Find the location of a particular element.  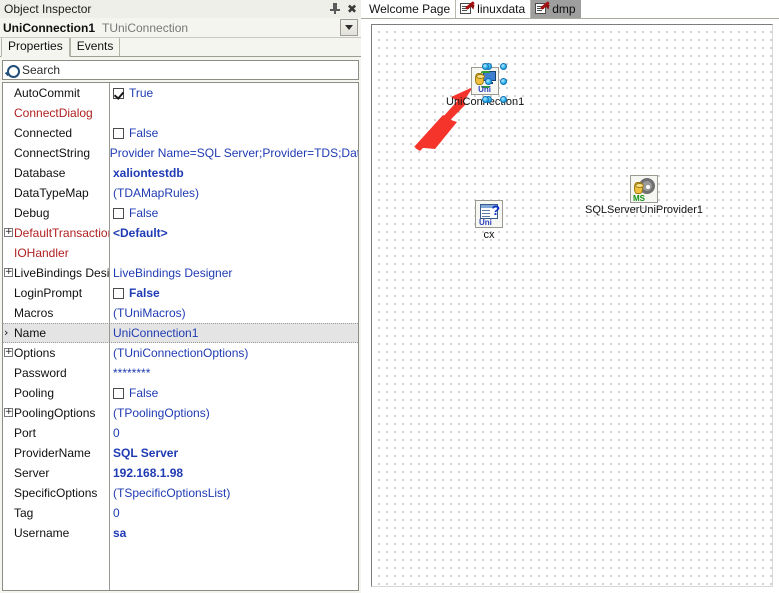

property-value: (TUniConnectionOptions) is located at coordinates (233, 353).